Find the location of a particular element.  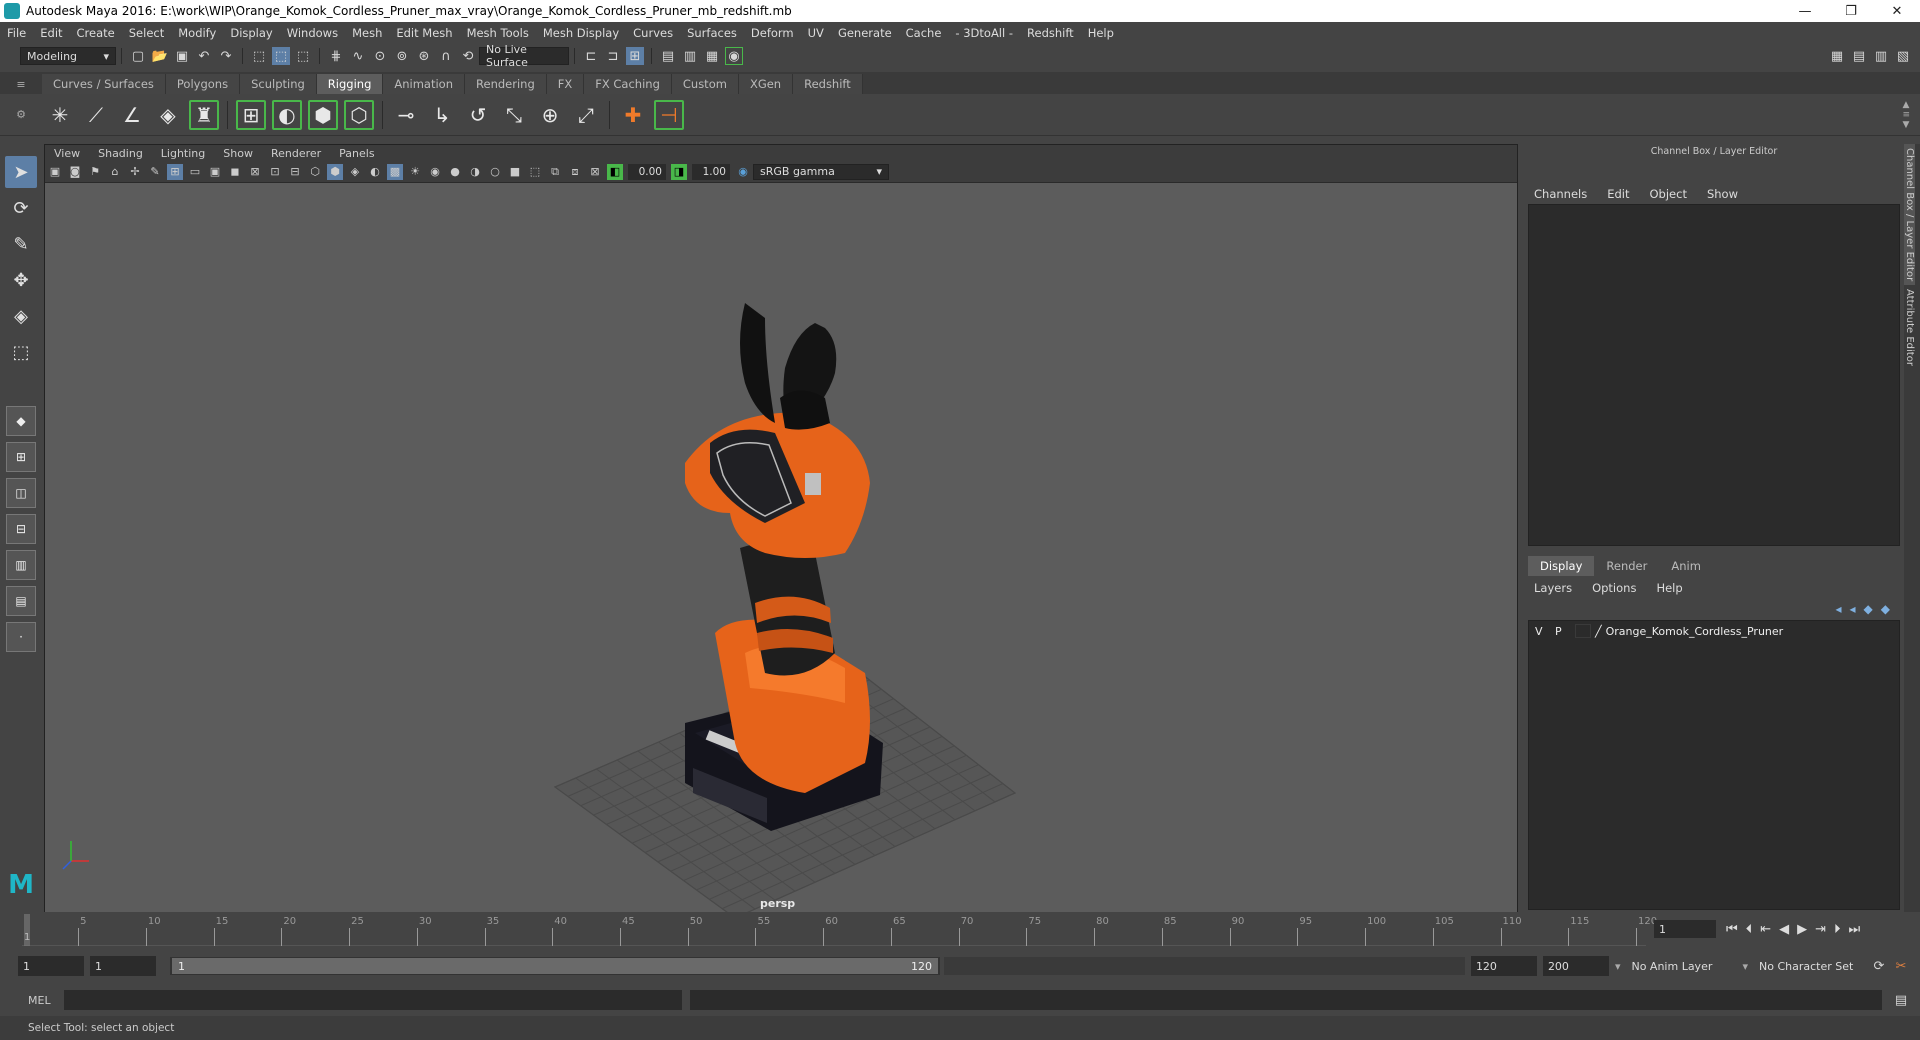

restore-button: ❐ is located at coordinates (1851, 11).